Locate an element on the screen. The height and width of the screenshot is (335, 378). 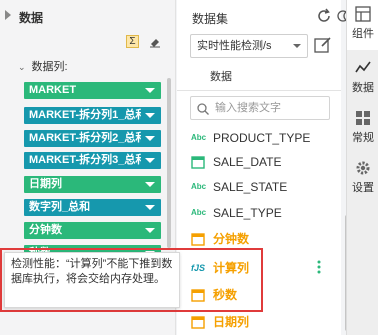
search-icon is located at coordinates (203, 109).